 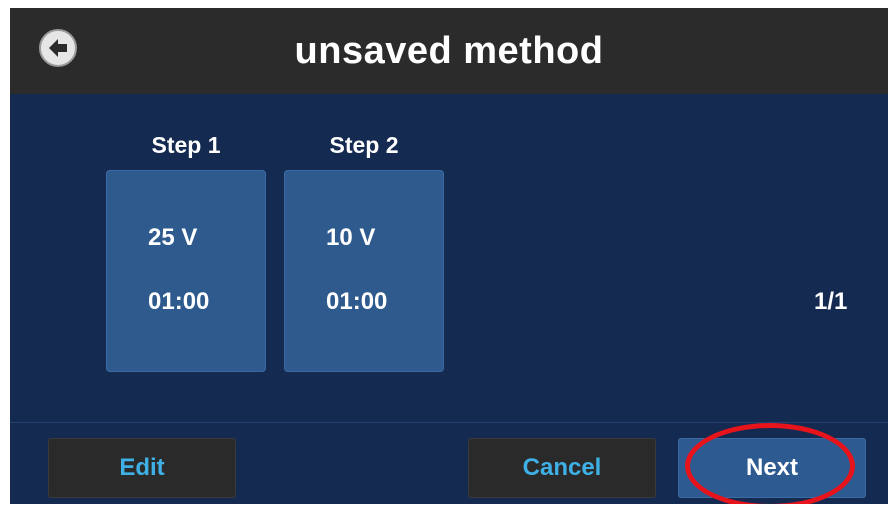 I want to click on page-title: unsaved method, so click(x=449, y=51).